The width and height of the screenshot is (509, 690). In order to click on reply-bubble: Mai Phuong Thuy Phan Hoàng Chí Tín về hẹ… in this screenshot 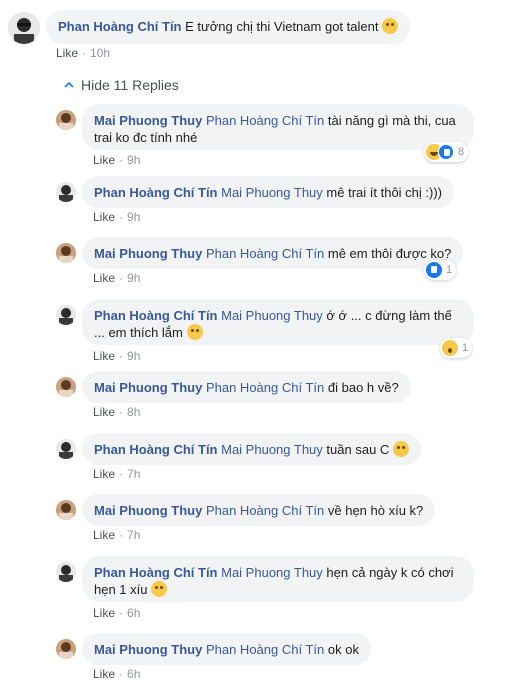, I will do `click(259, 510)`.